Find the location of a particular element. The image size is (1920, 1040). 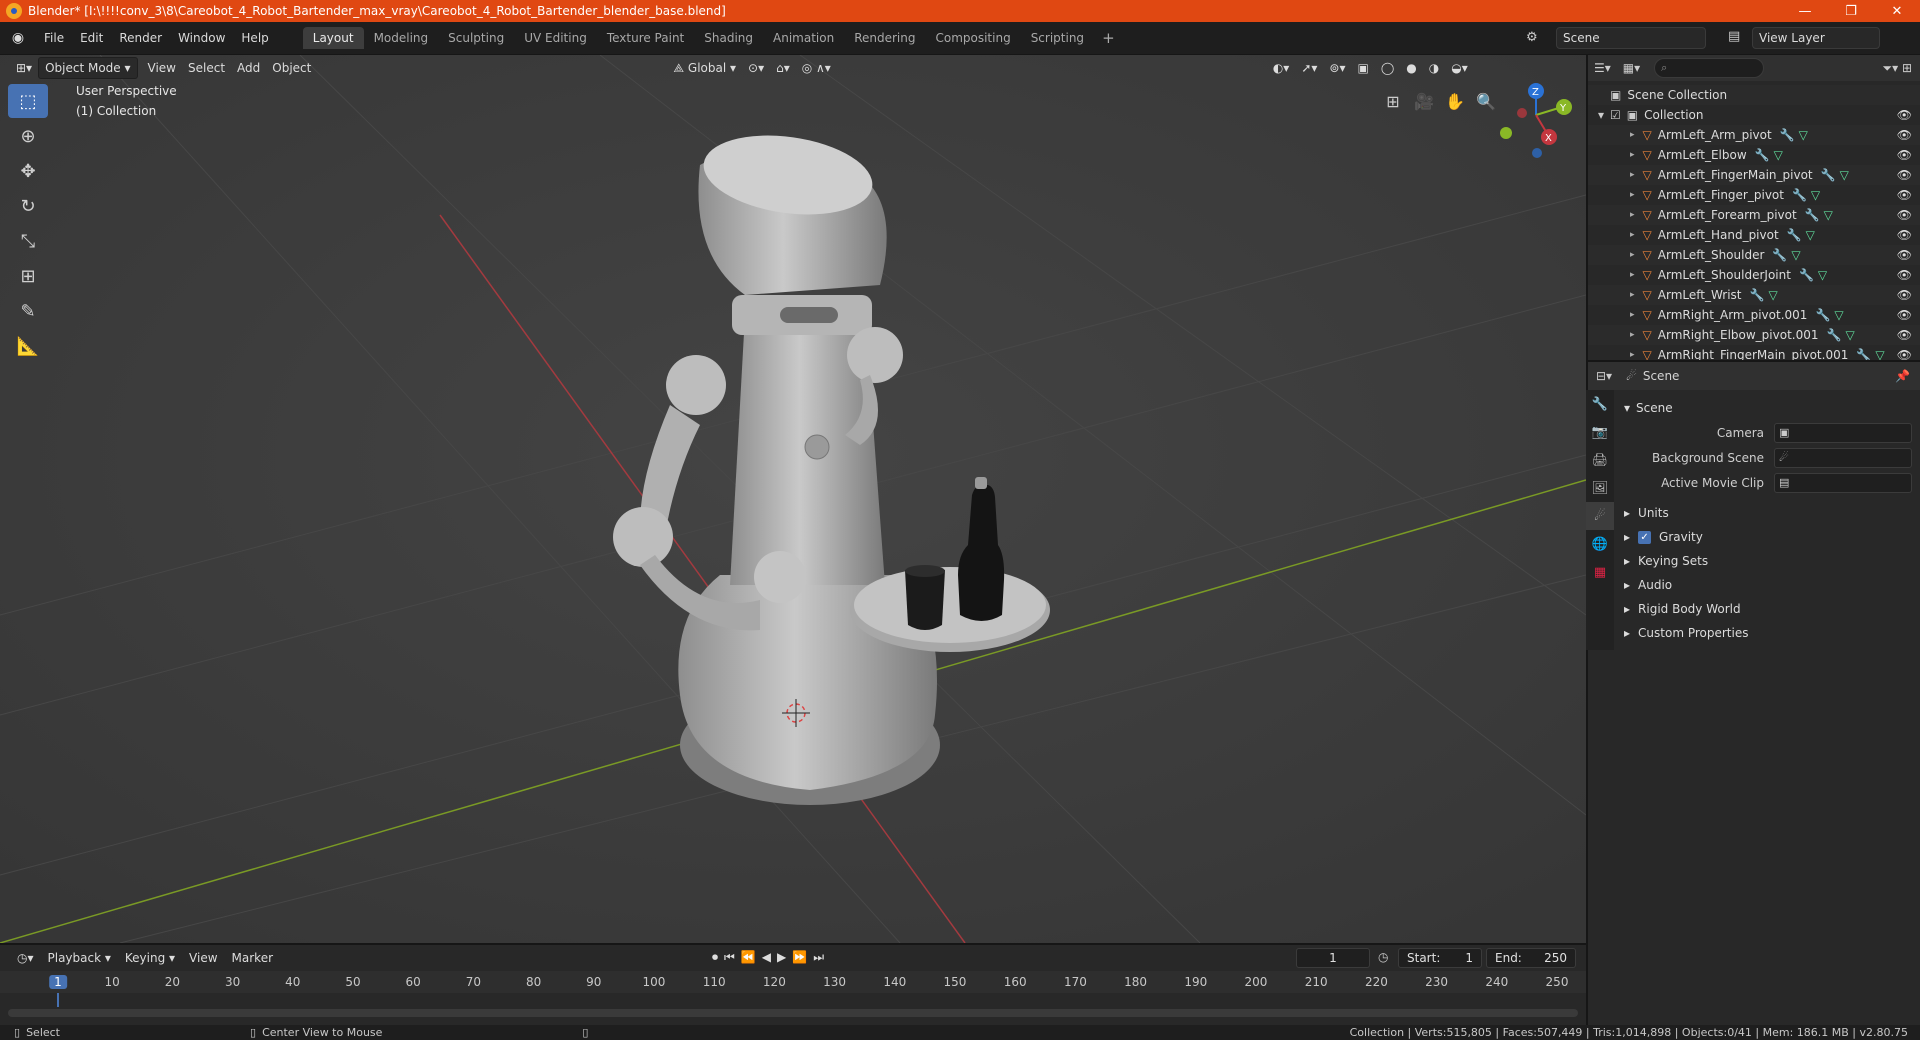

outliner-object-row: ▸ ▽ ArmRight_Arm_pivot.001 🔧 ▽ 👁 is located at coordinates (1754, 315).